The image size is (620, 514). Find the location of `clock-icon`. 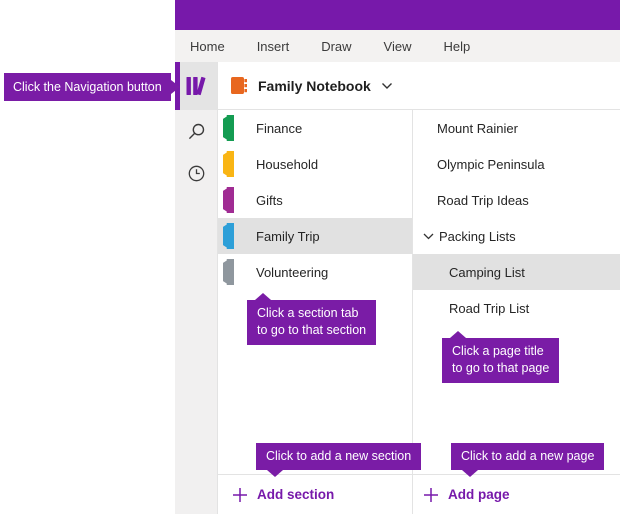

clock-icon is located at coordinates (196, 173).